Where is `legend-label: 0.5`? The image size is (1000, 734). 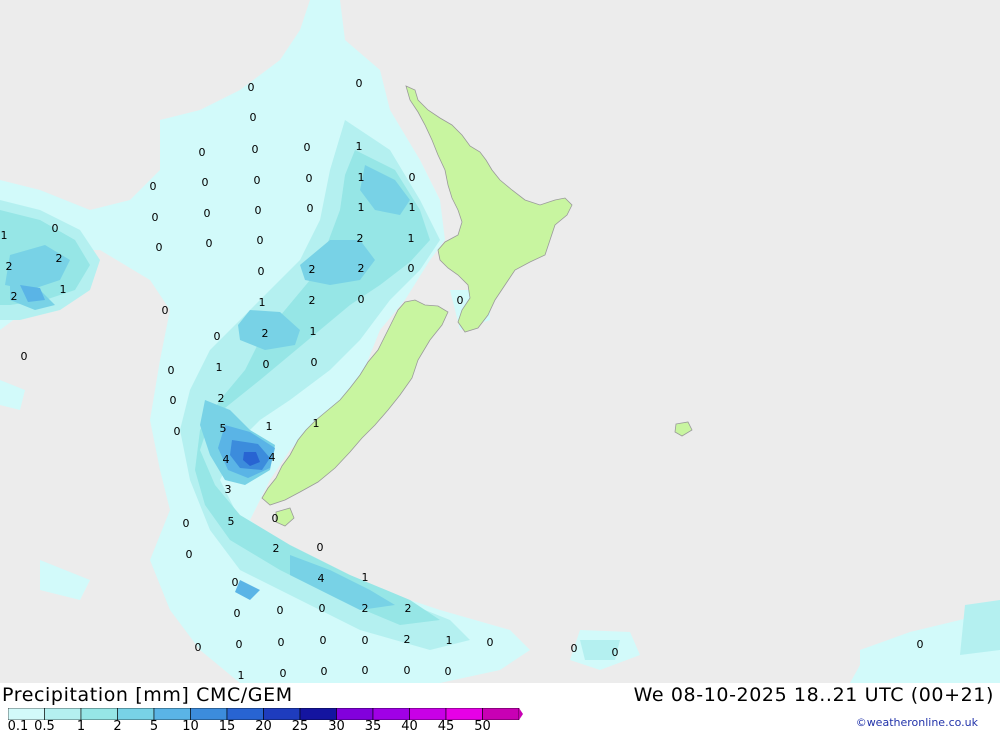 legend-label: 0.5 is located at coordinates (44, 726).